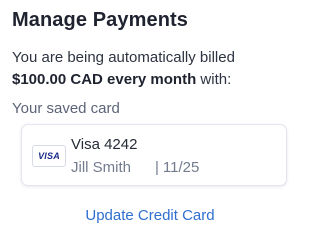 Image resolution: width=320 pixels, height=242 pixels. I want to click on billing-intro: You are being automatically billed, so click(123, 57).